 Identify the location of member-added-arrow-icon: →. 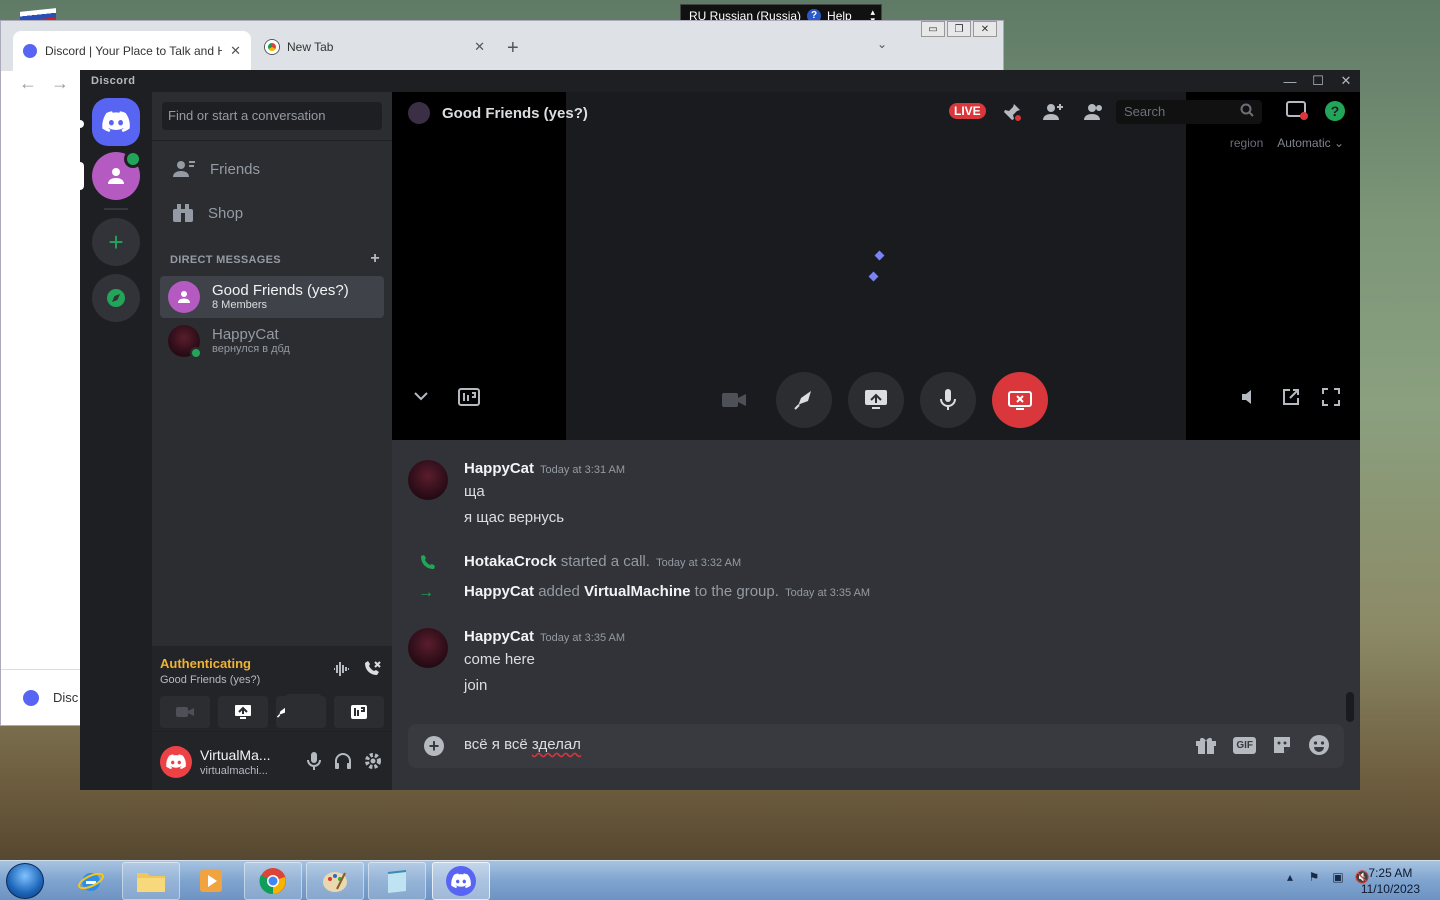
(426, 592).